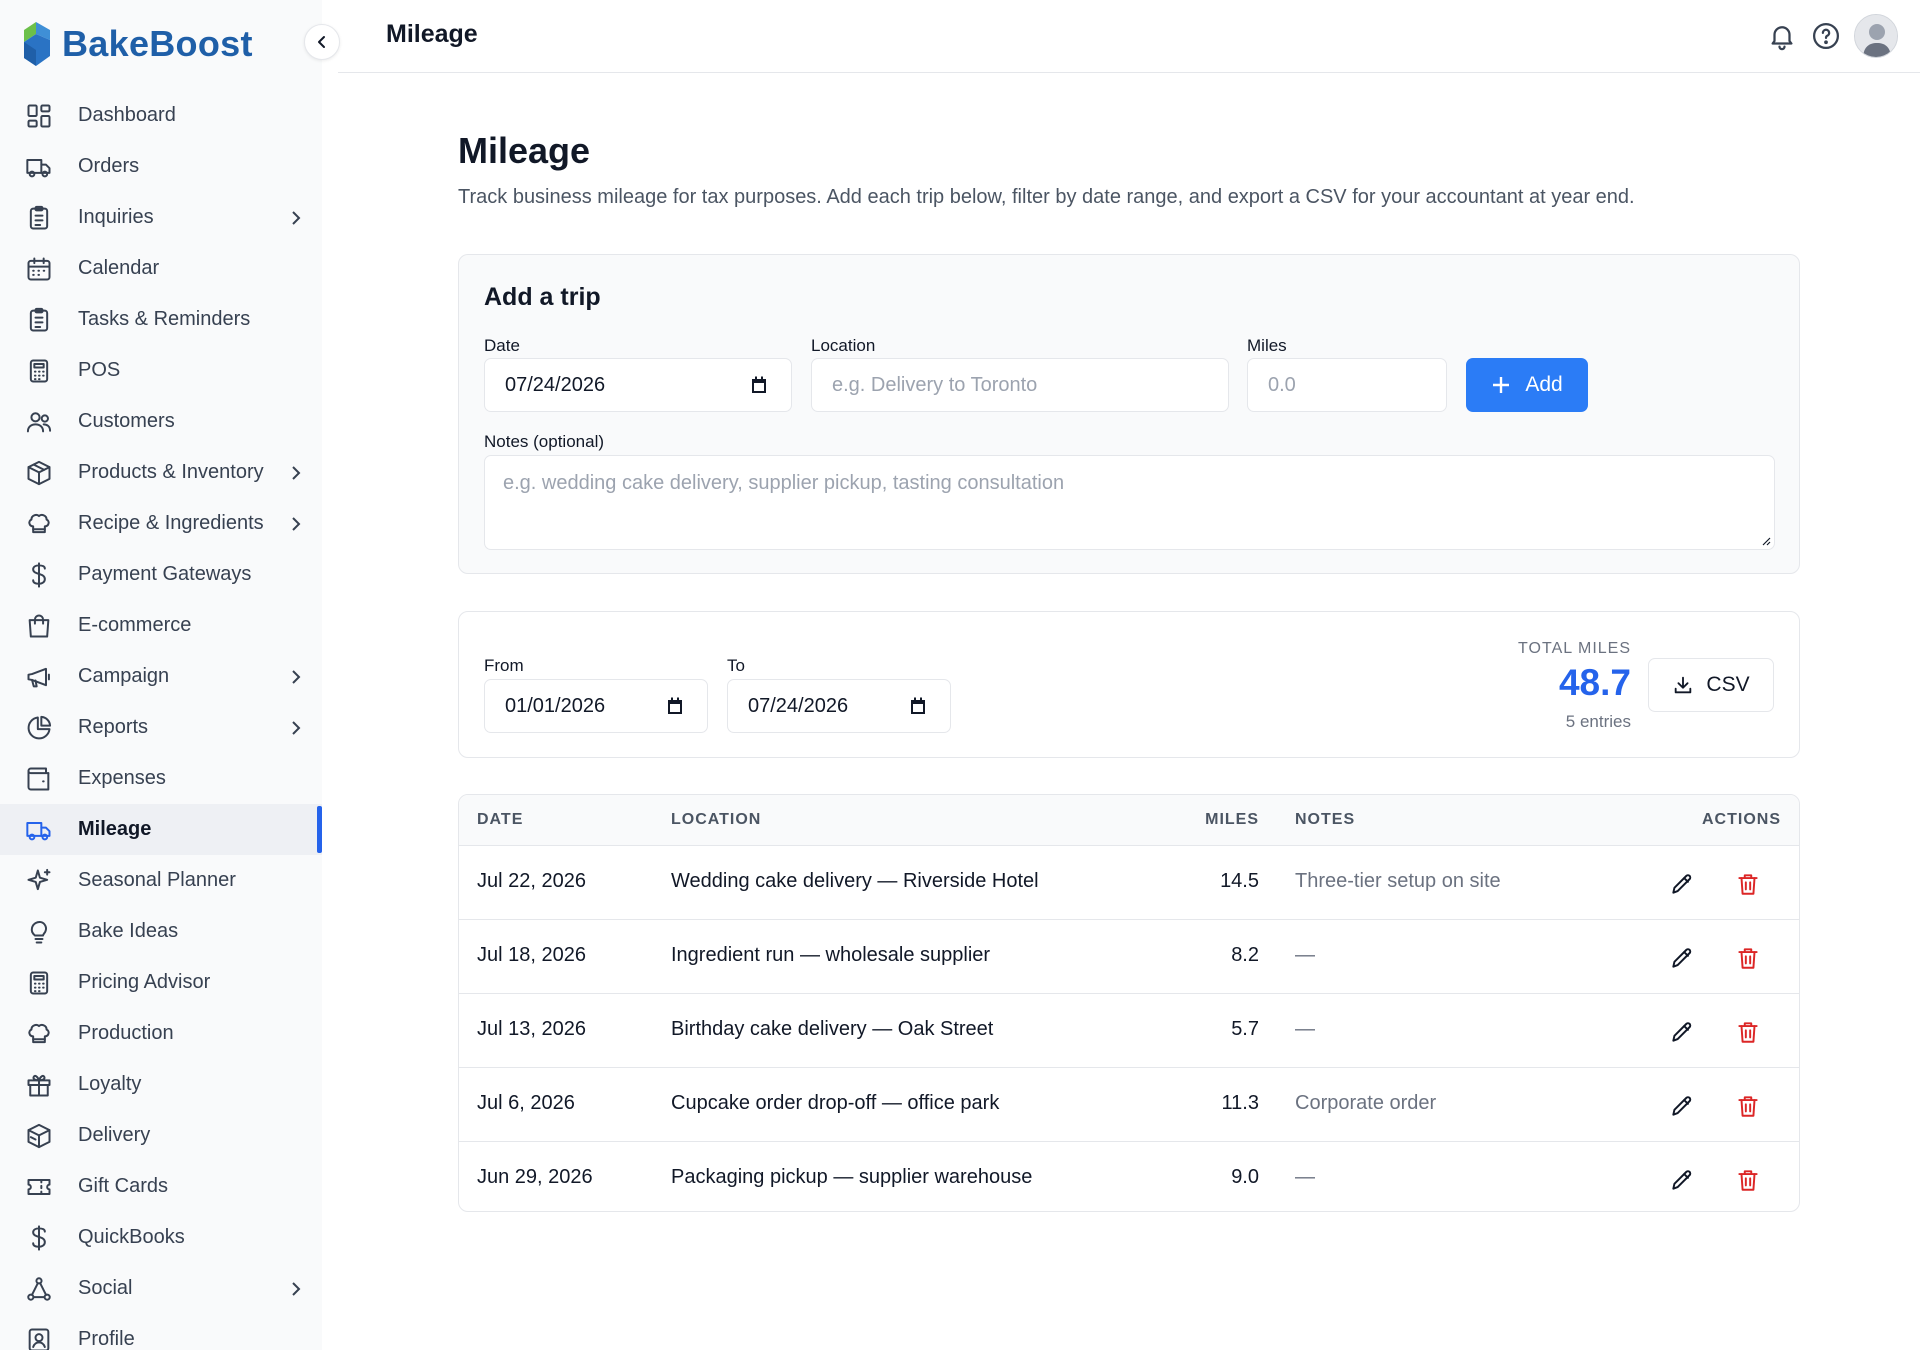 This screenshot has width=1920, height=1350. What do you see at coordinates (126, 1033) in the screenshot?
I see `sidebar-item-label: Production` at bounding box center [126, 1033].